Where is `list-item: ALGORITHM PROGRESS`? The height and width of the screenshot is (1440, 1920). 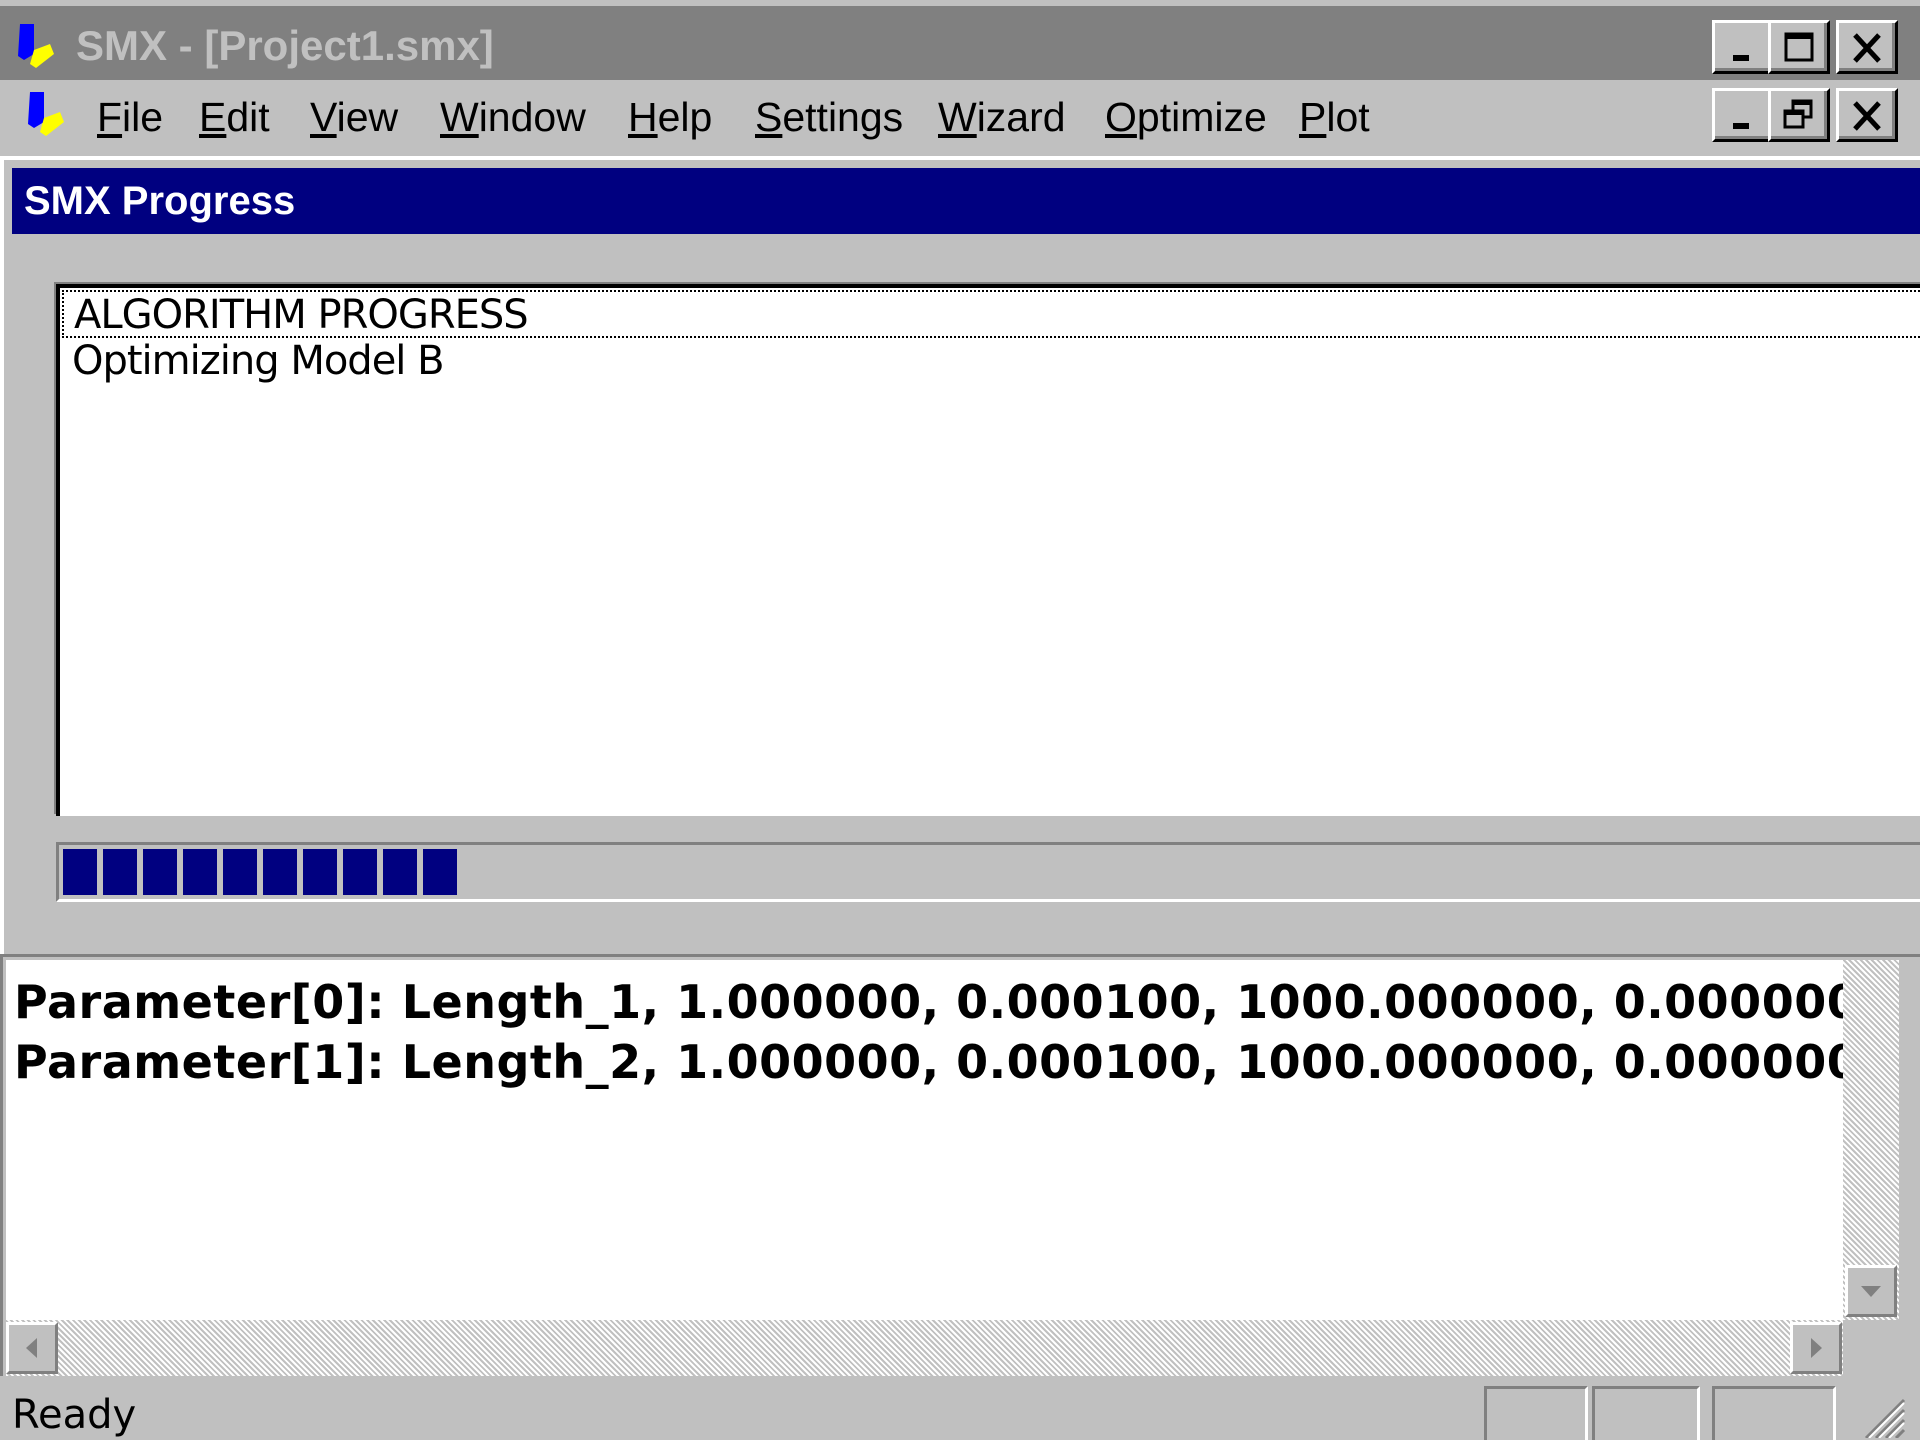 list-item: ALGORITHM PROGRESS is located at coordinates (991, 314).